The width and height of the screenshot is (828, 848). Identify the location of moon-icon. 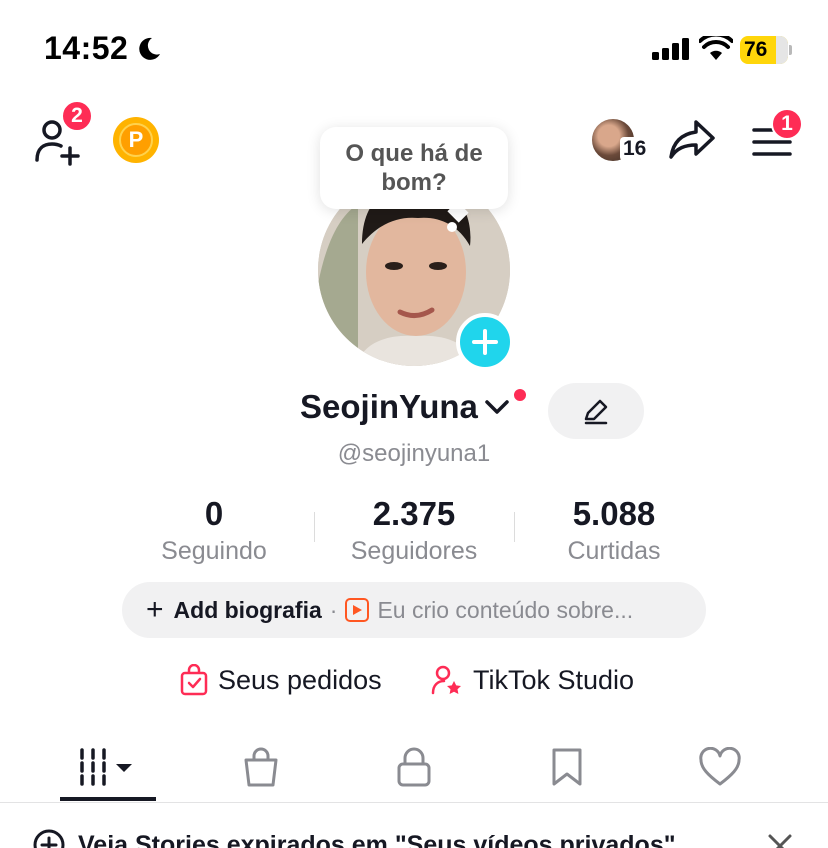
(149, 48).